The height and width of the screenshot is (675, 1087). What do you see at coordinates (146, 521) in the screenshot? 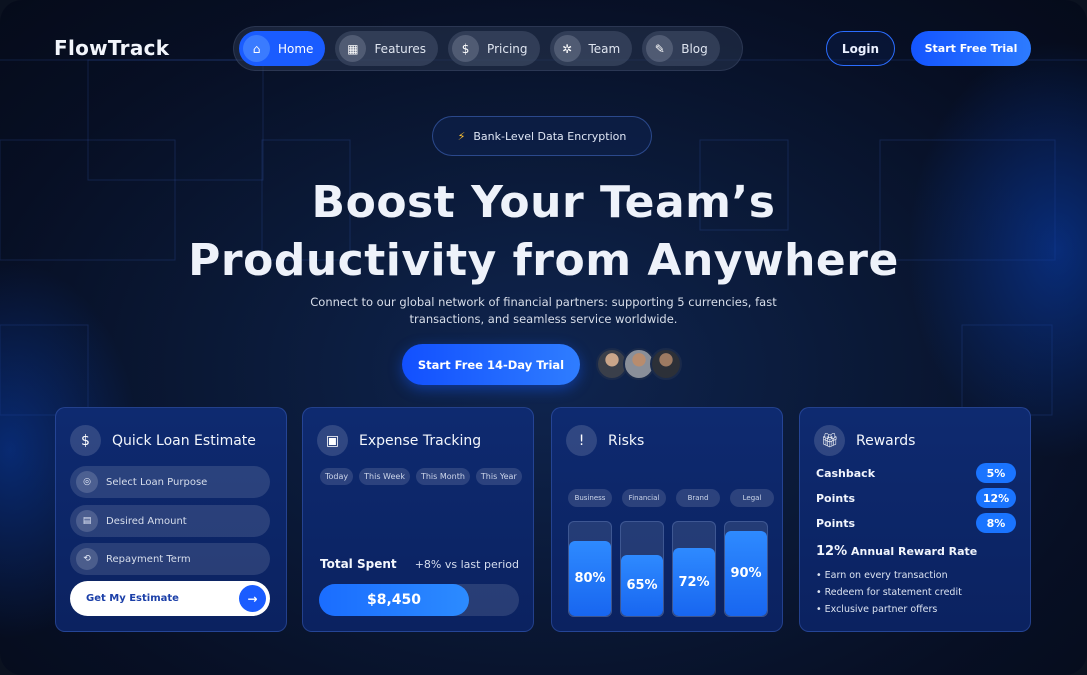
I see `field-placeholder: Desired Amount` at bounding box center [146, 521].